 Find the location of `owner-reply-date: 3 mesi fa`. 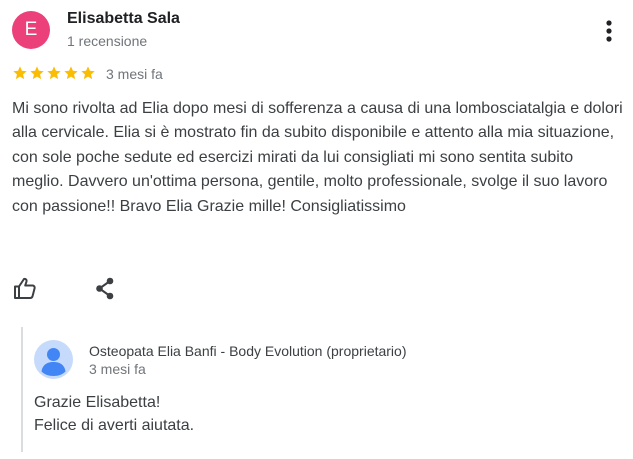

owner-reply-date: 3 mesi fa is located at coordinates (117, 369).